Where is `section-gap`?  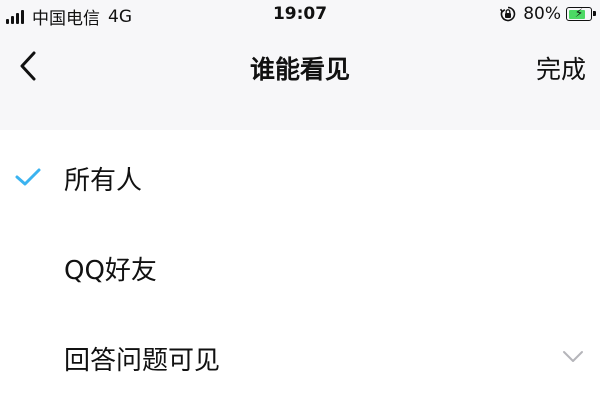 section-gap is located at coordinates (300, 119).